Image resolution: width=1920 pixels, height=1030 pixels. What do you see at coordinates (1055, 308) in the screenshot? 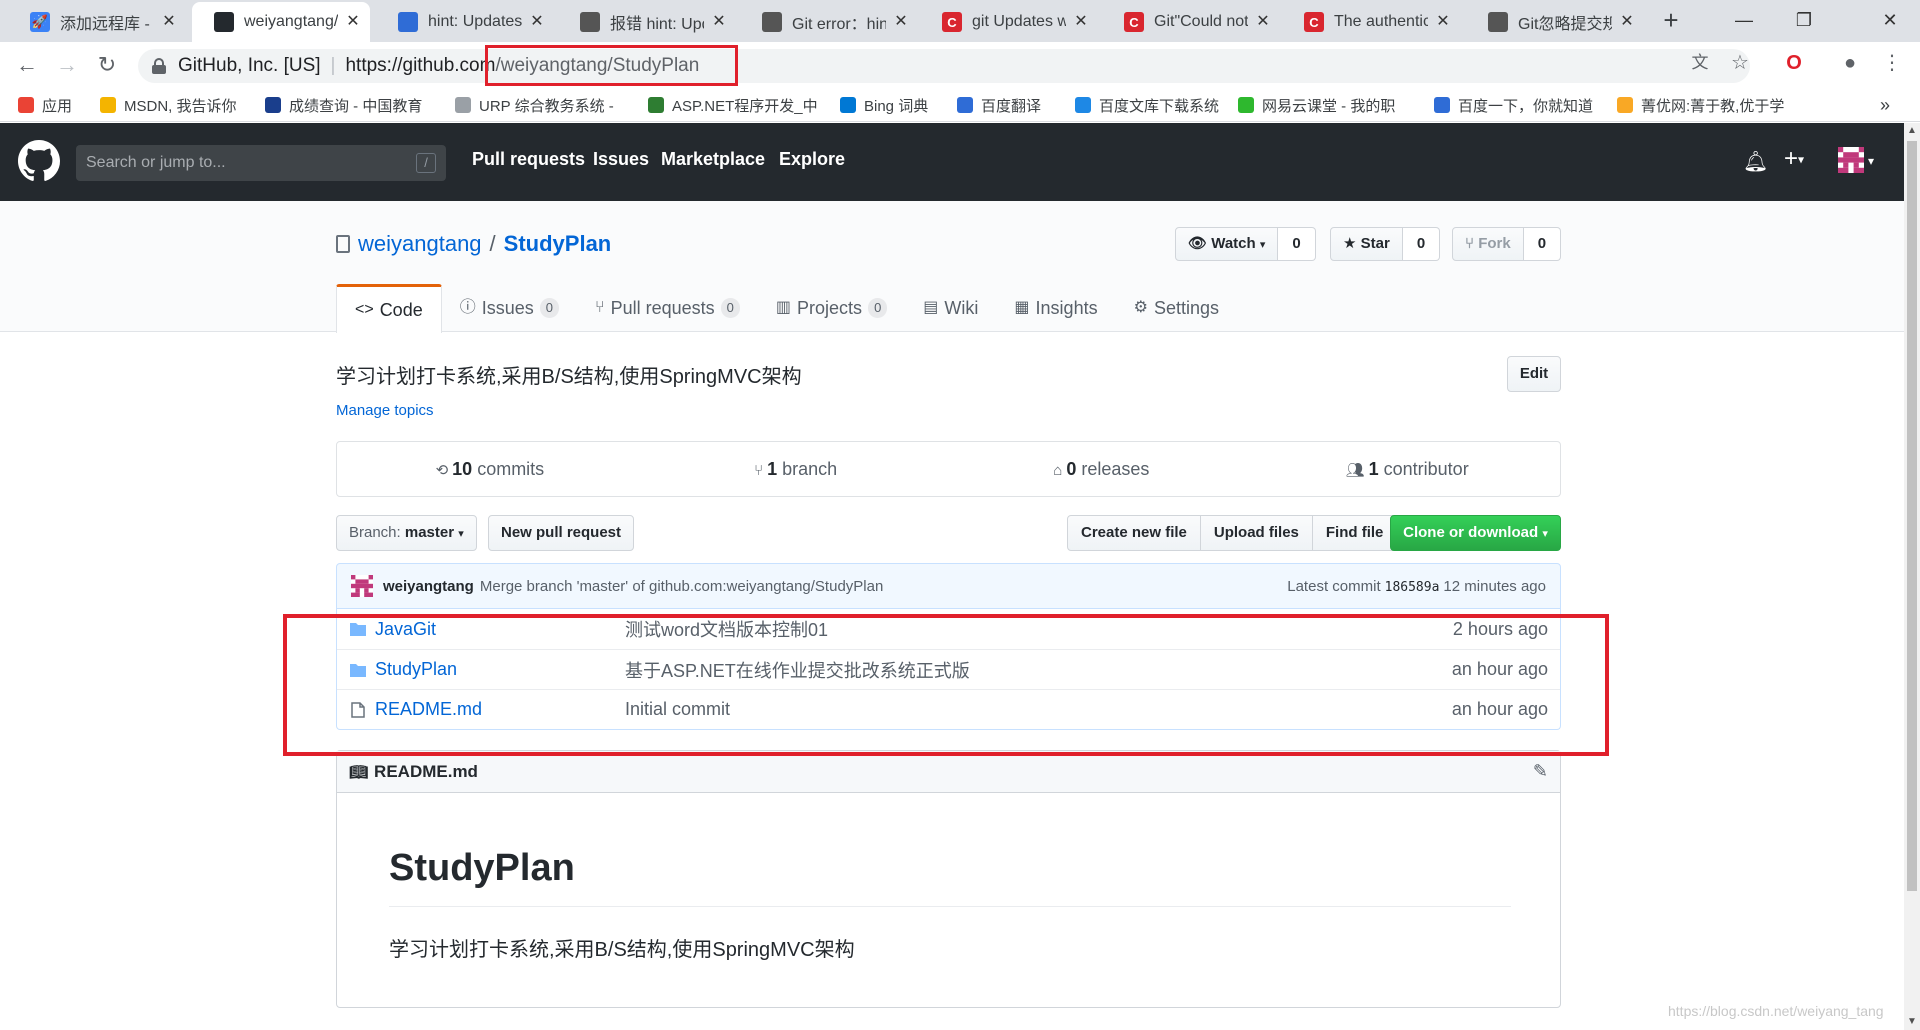
I see `tab-insights: ▦ Insights` at bounding box center [1055, 308].